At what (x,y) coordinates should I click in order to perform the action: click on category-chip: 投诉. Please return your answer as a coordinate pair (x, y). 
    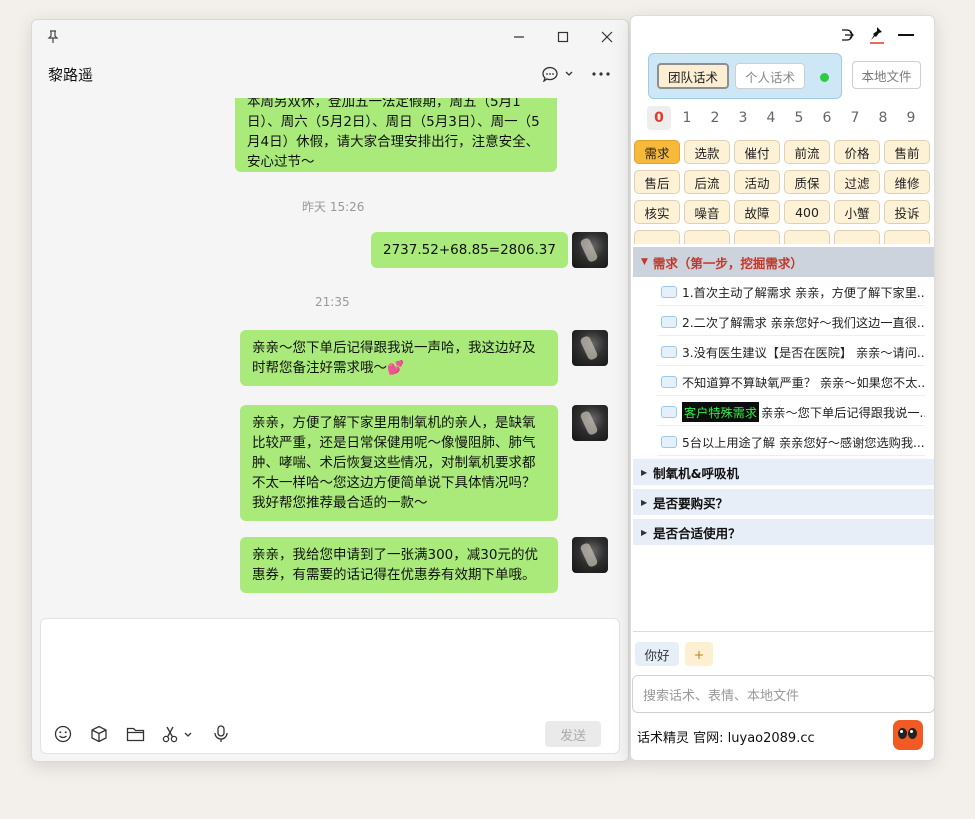
    Looking at the image, I should click on (907, 212).